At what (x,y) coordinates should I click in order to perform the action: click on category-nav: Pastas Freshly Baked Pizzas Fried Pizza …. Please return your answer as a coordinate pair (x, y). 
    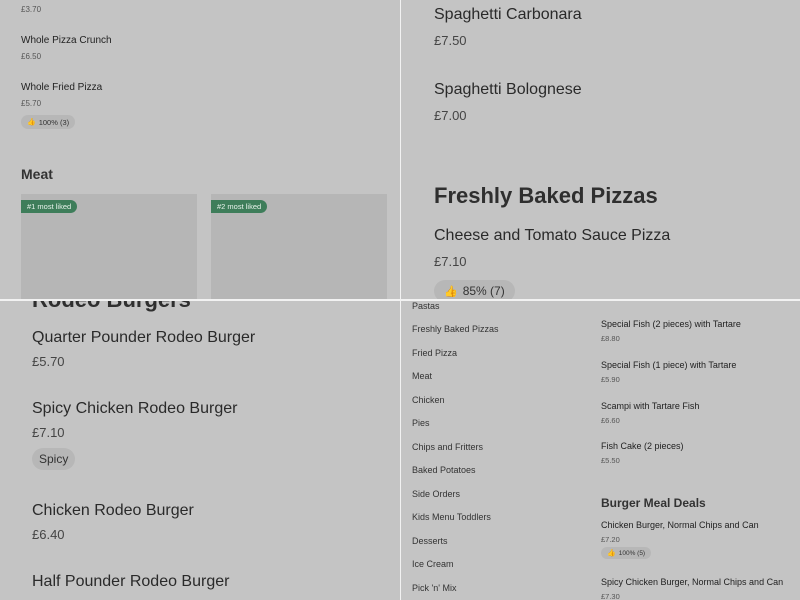
    Looking at the image, I should click on (491, 450).